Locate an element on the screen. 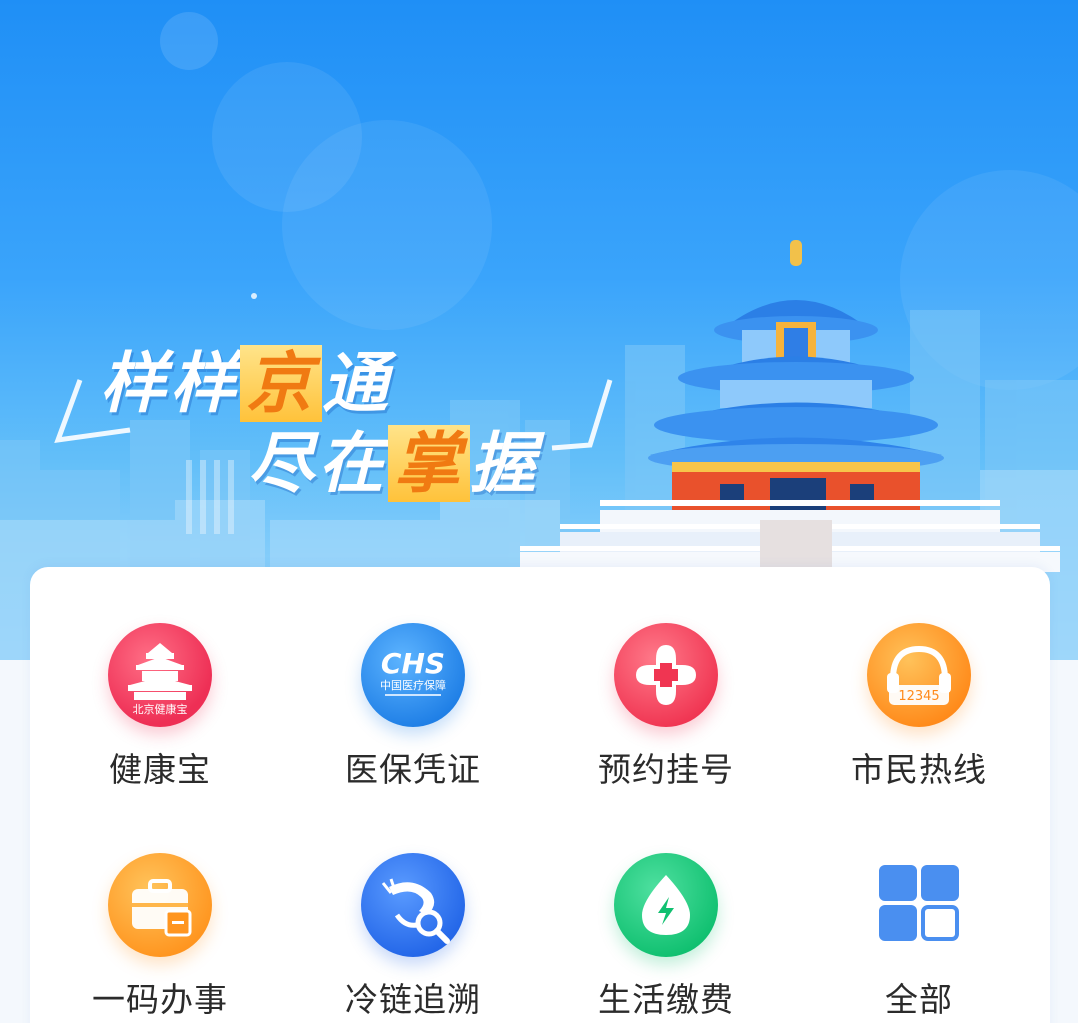 This screenshot has width=1078, height=1023. service-label: 预约挂号 is located at coordinates (666, 769).